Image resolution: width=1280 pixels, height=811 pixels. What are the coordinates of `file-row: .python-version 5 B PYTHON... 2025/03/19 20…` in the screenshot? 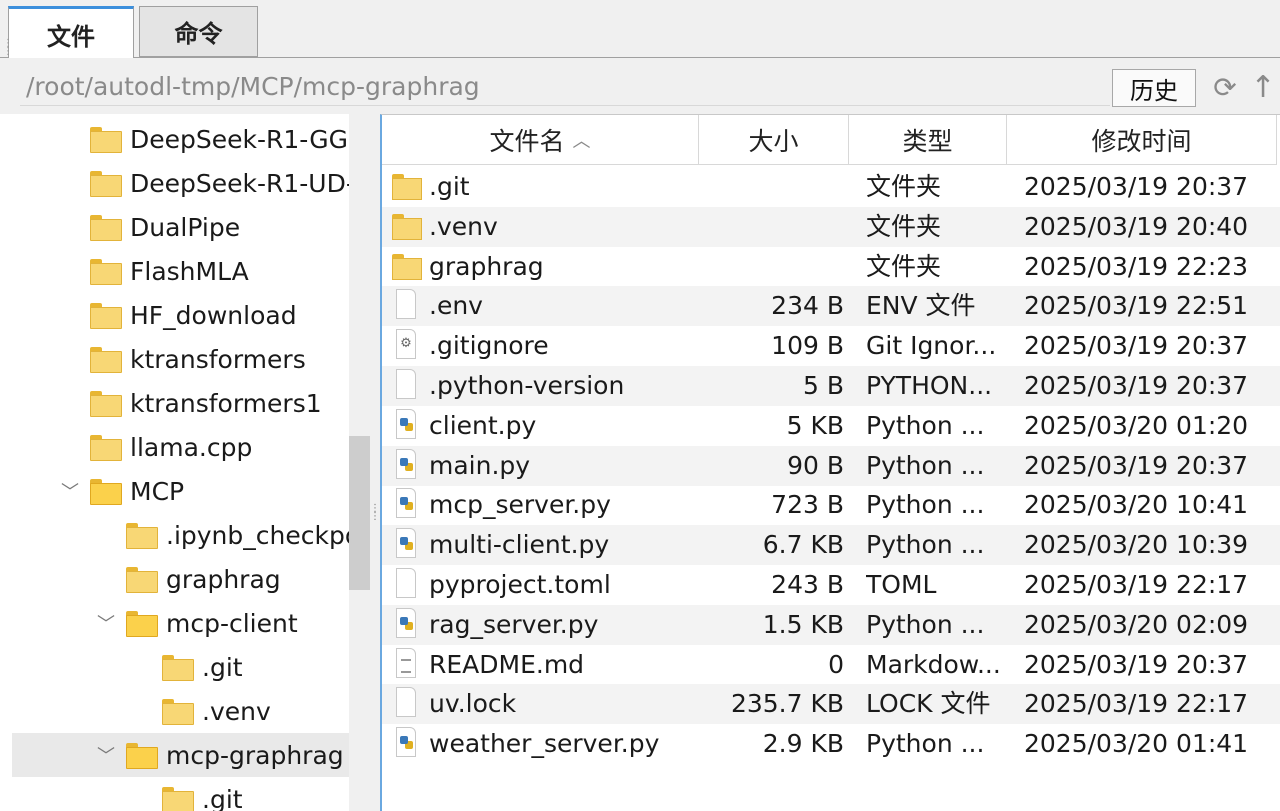 It's located at (831, 386).